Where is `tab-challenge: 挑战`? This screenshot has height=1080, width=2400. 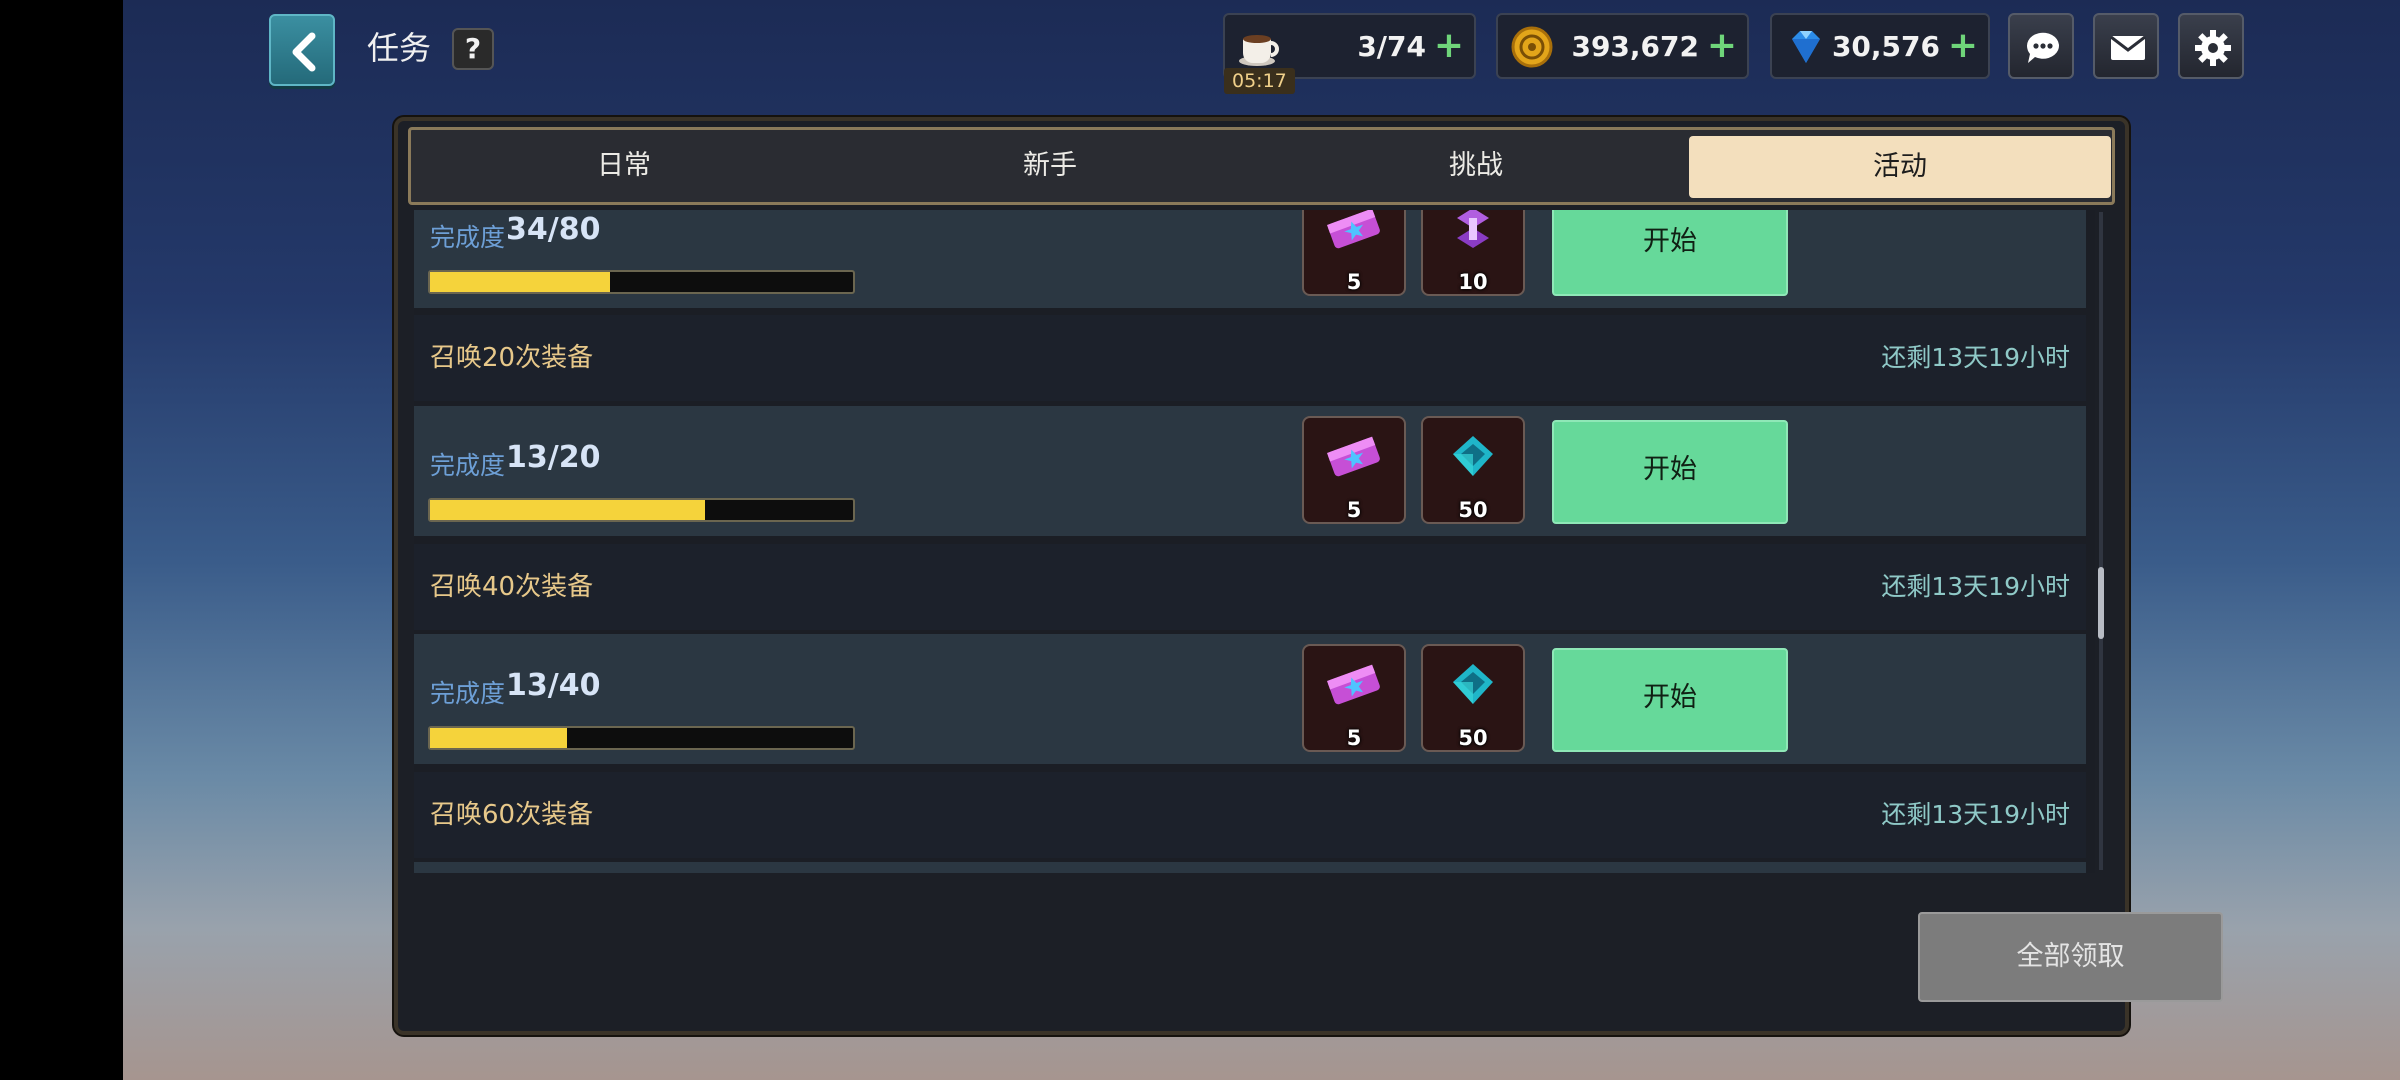
tab-challenge: 挑战 is located at coordinates (1476, 166).